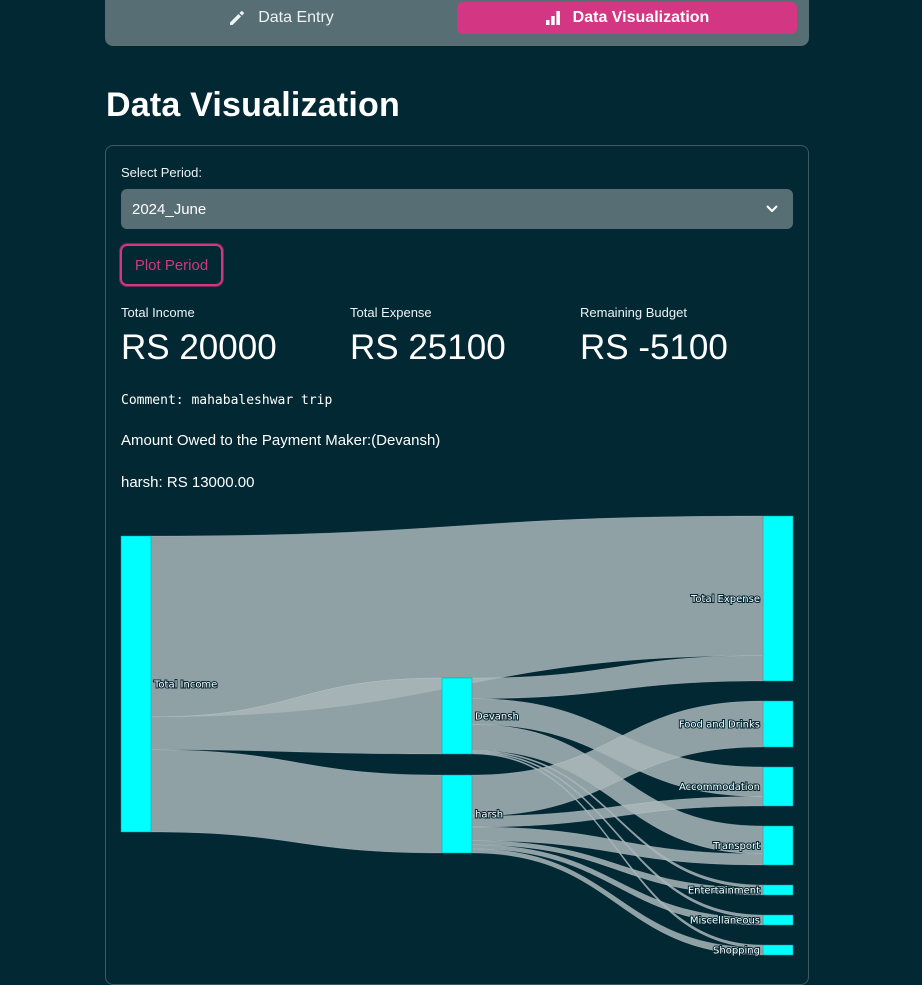  Describe the element at coordinates (778, 786) in the screenshot. I see `sankey-node-accommodation` at that location.